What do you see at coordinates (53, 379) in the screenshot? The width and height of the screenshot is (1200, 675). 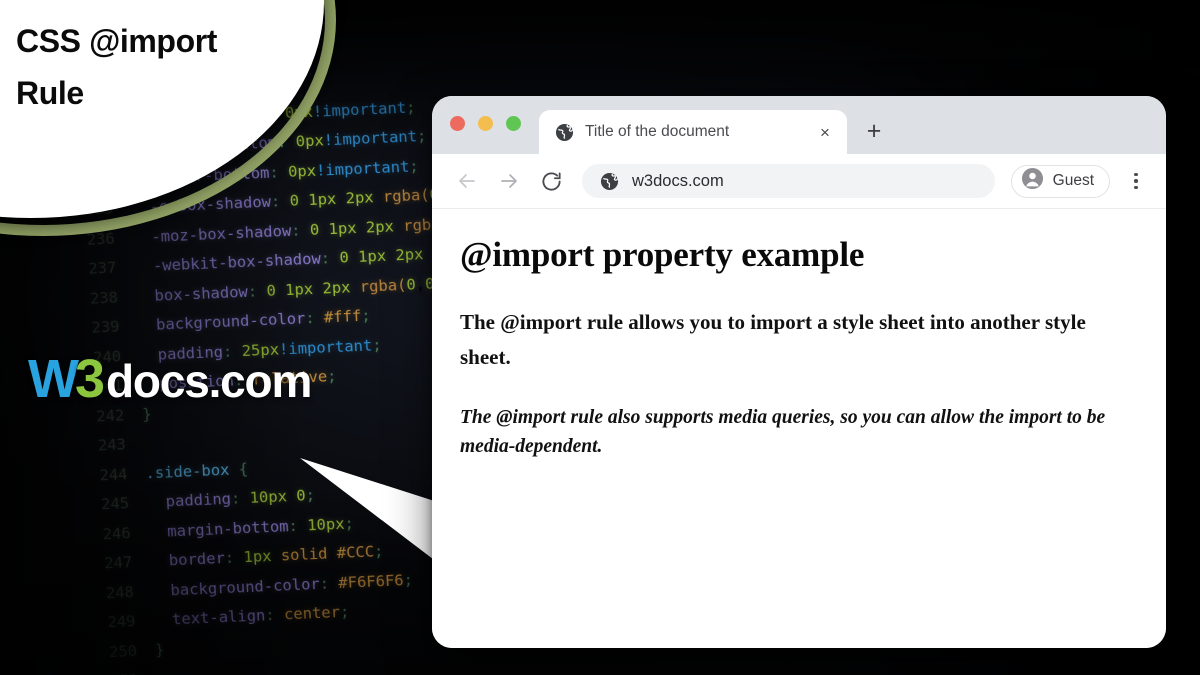 I see `logo-w: W` at bounding box center [53, 379].